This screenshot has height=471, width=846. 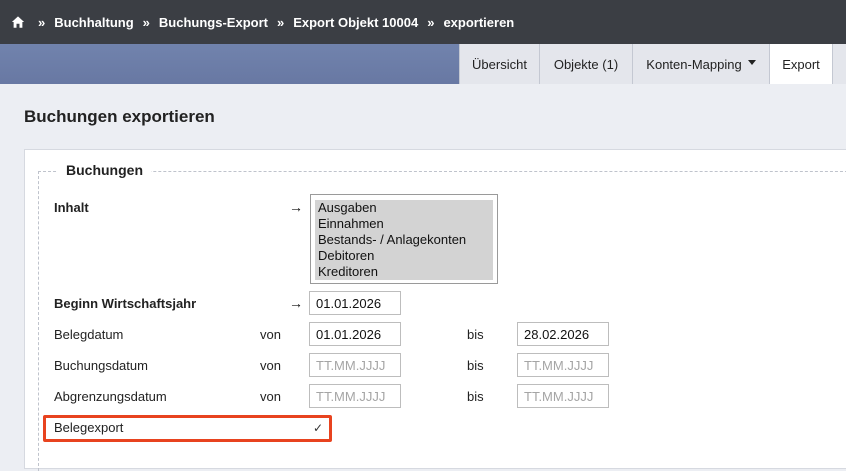 I want to click on section-legend: Buchungen, so click(x=104, y=170).